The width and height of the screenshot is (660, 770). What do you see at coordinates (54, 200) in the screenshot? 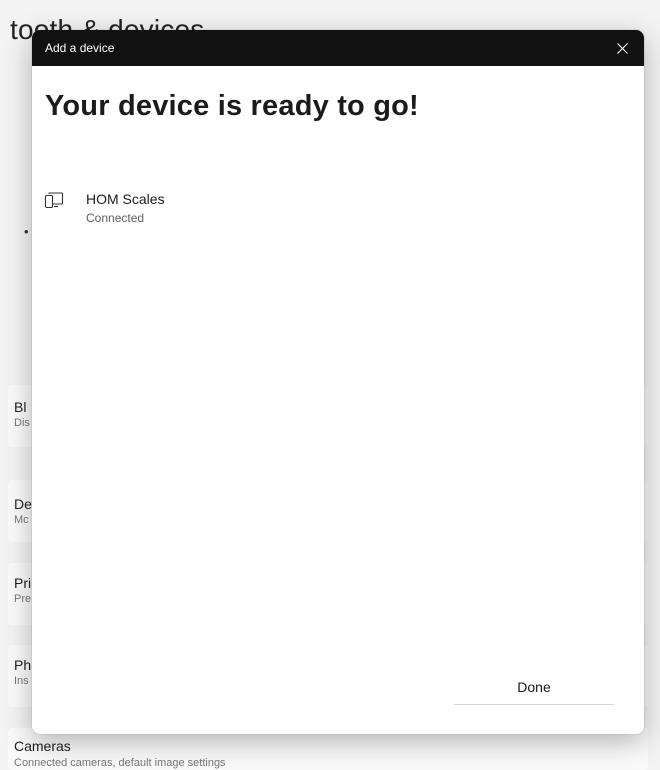
I see `device-icon` at bounding box center [54, 200].